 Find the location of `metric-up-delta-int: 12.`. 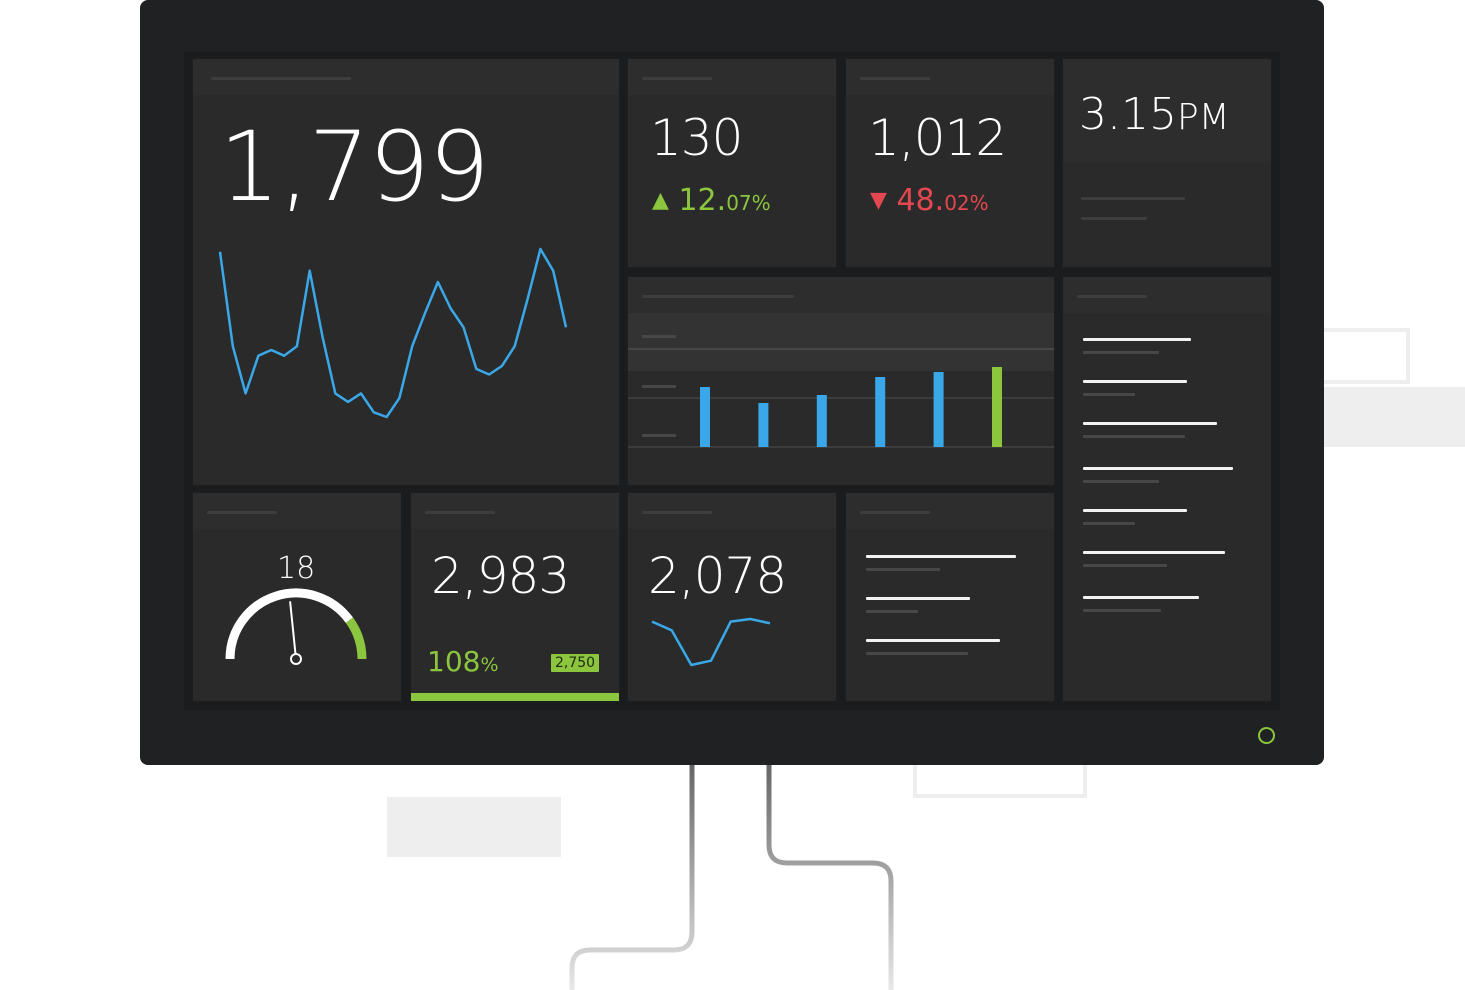

metric-up-delta-int: 12. is located at coordinates (702, 200).